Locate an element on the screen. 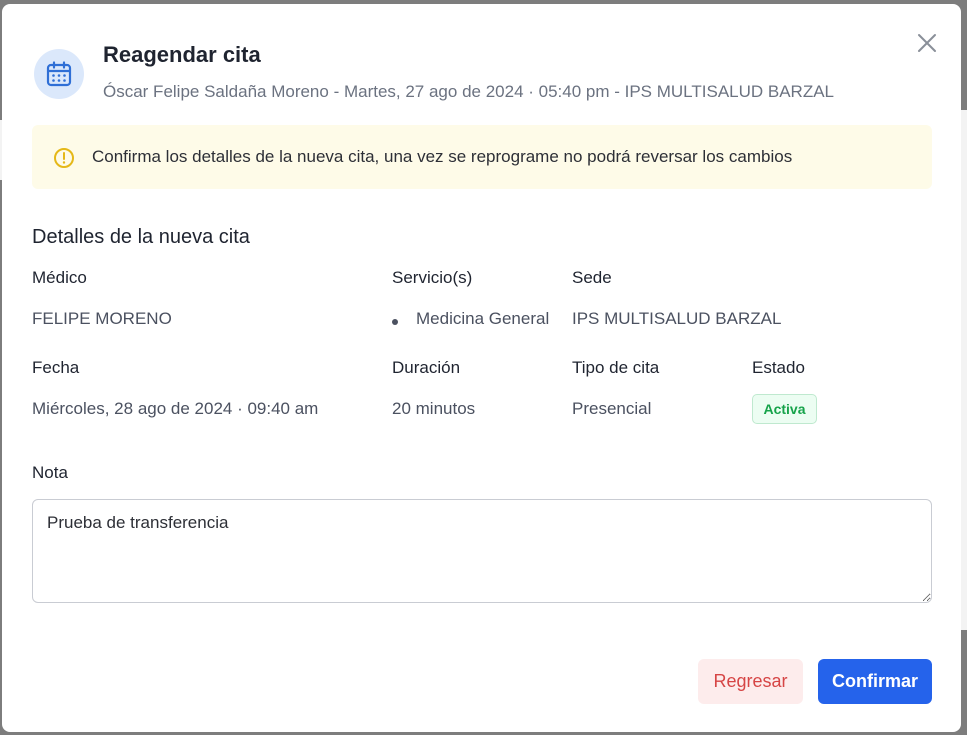 This screenshot has width=967, height=735. medico-label: Médico is located at coordinates (59, 277).